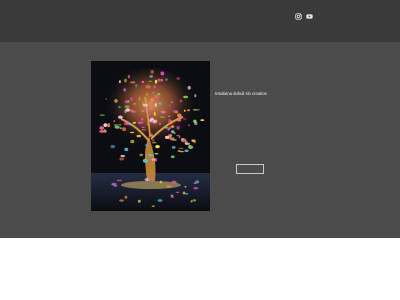  Describe the element at coordinates (241, 93) in the screenshot. I see `painting-caption: Intuitiana duhuli sin creatios` at that location.